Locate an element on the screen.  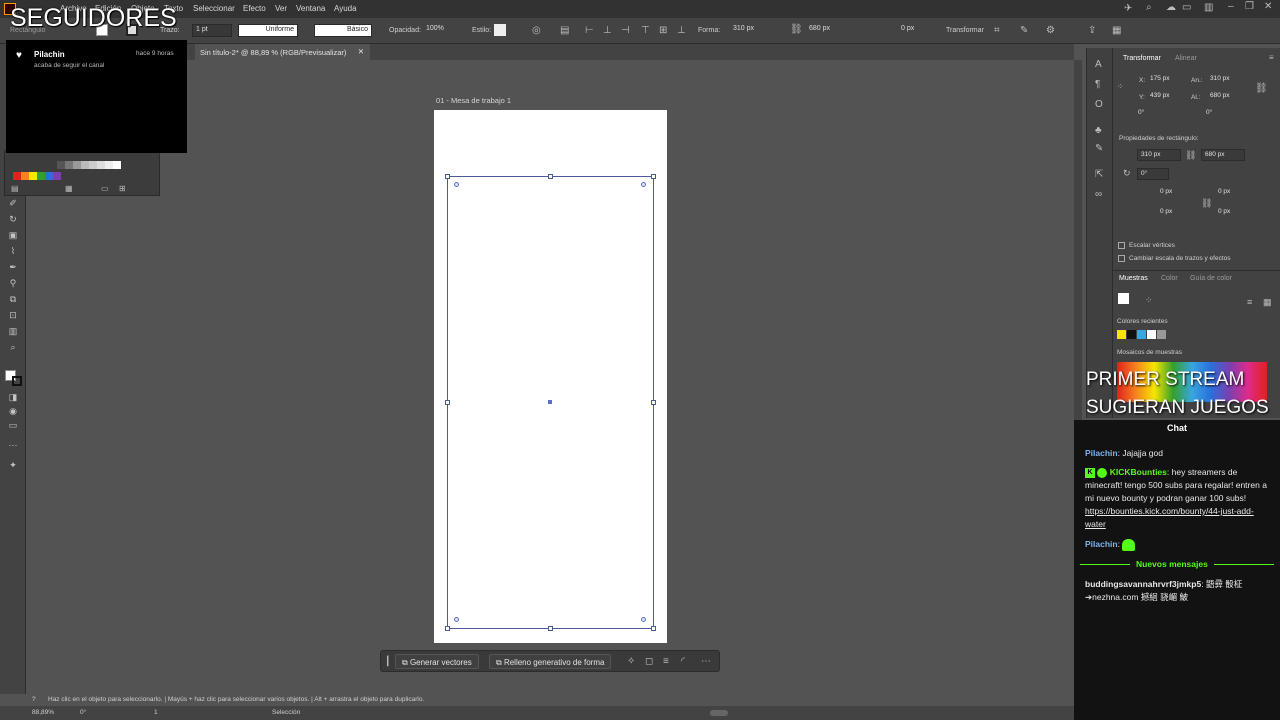
rect-angle-field: 0° is located at coordinates (1153, 174).